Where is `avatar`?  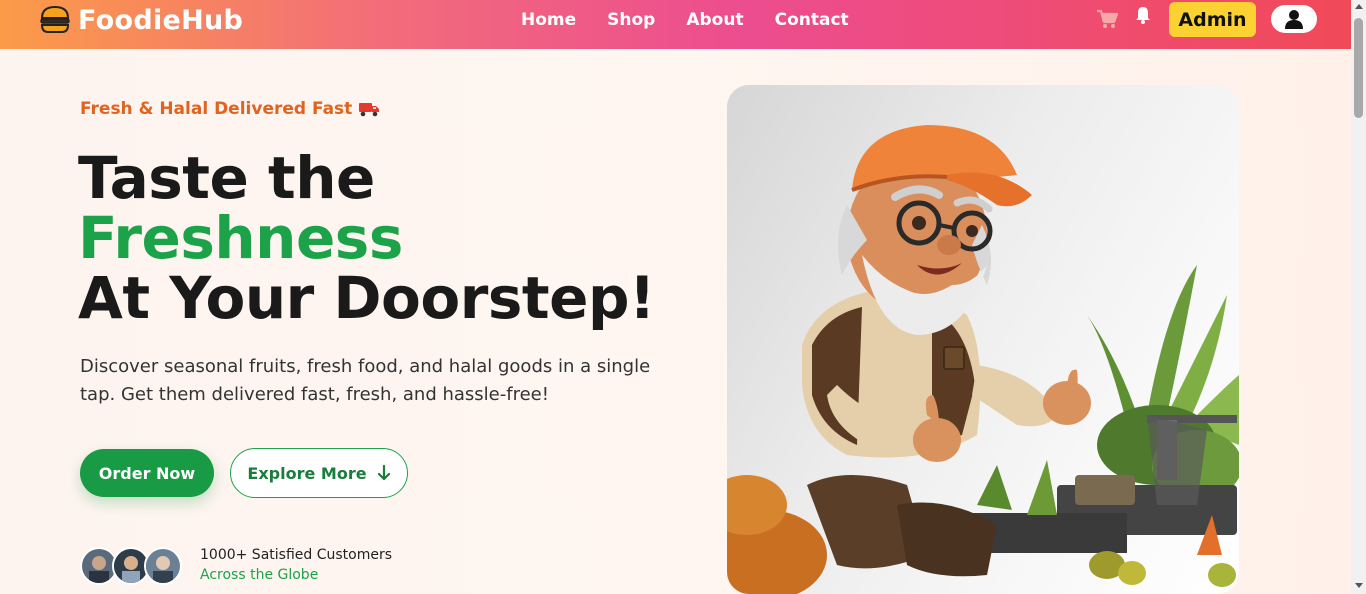
avatar is located at coordinates (163, 566).